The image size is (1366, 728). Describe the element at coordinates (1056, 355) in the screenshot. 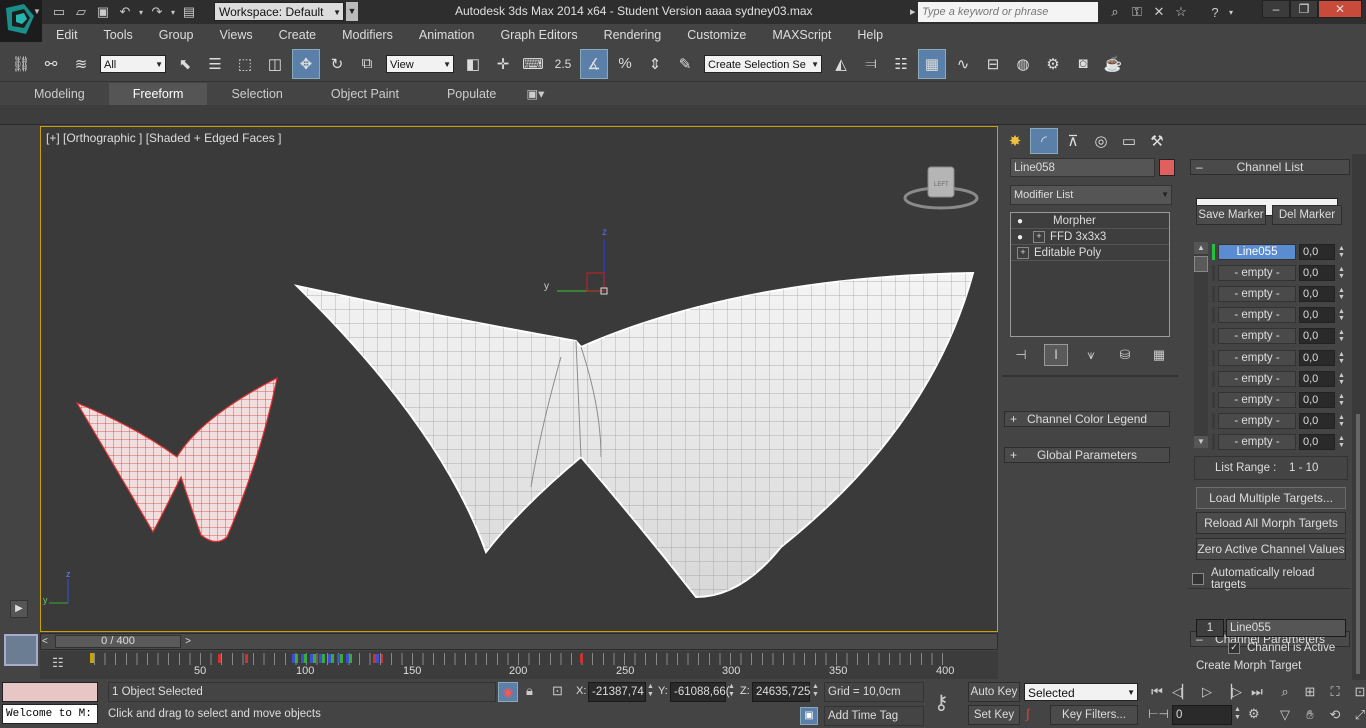

I see `show-end-result-icon: Ⅰ` at that location.